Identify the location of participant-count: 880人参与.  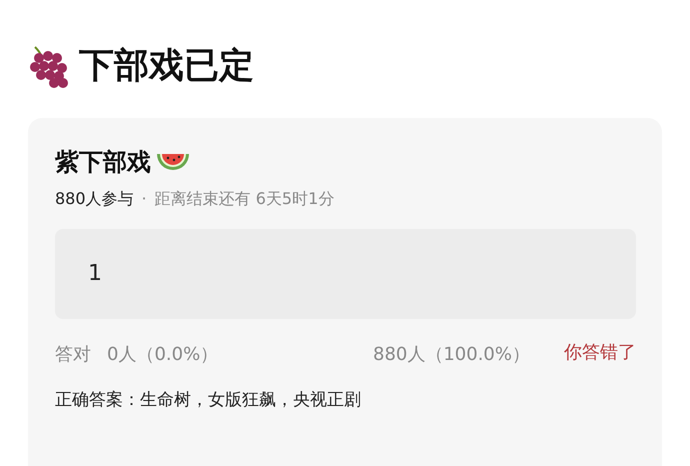
(94, 199).